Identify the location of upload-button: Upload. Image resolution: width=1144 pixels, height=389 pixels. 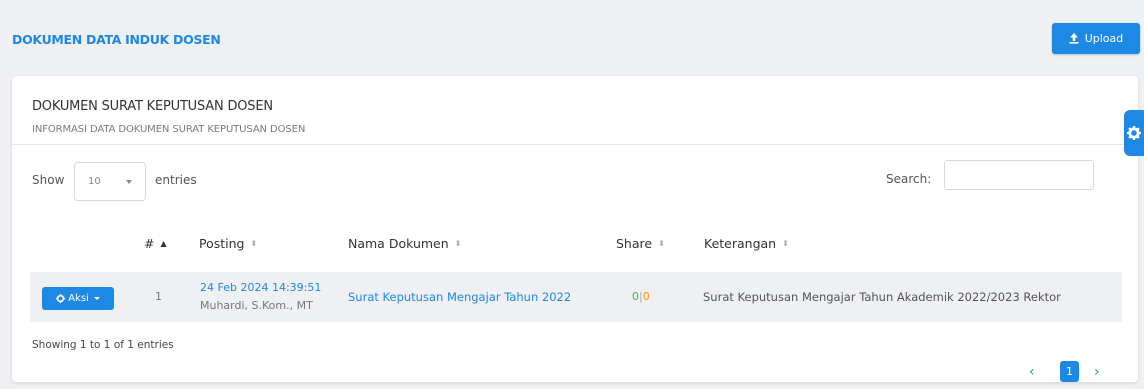
(1096, 38).